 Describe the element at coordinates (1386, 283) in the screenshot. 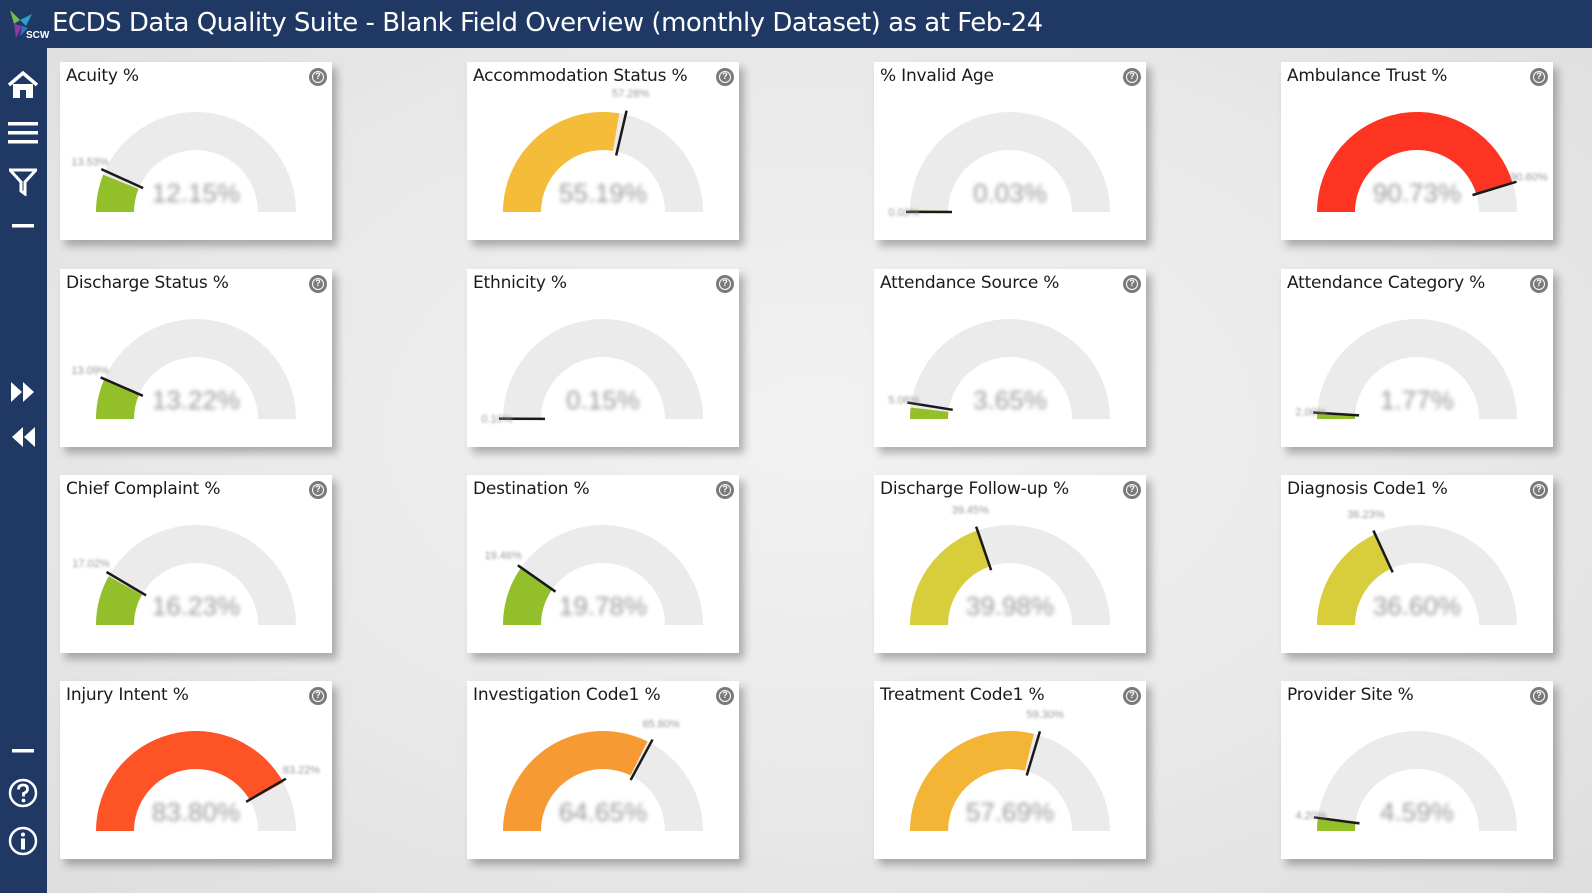

I see `card-title: Attendance Category %` at that location.